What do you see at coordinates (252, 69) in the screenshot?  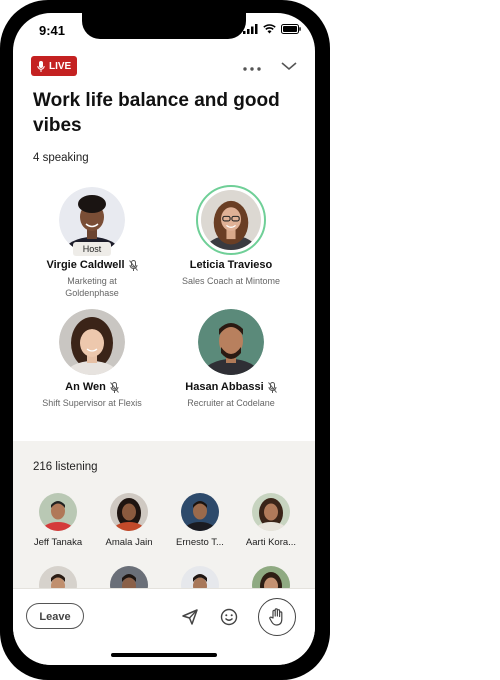 I see `more-icon` at bounding box center [252, 69].